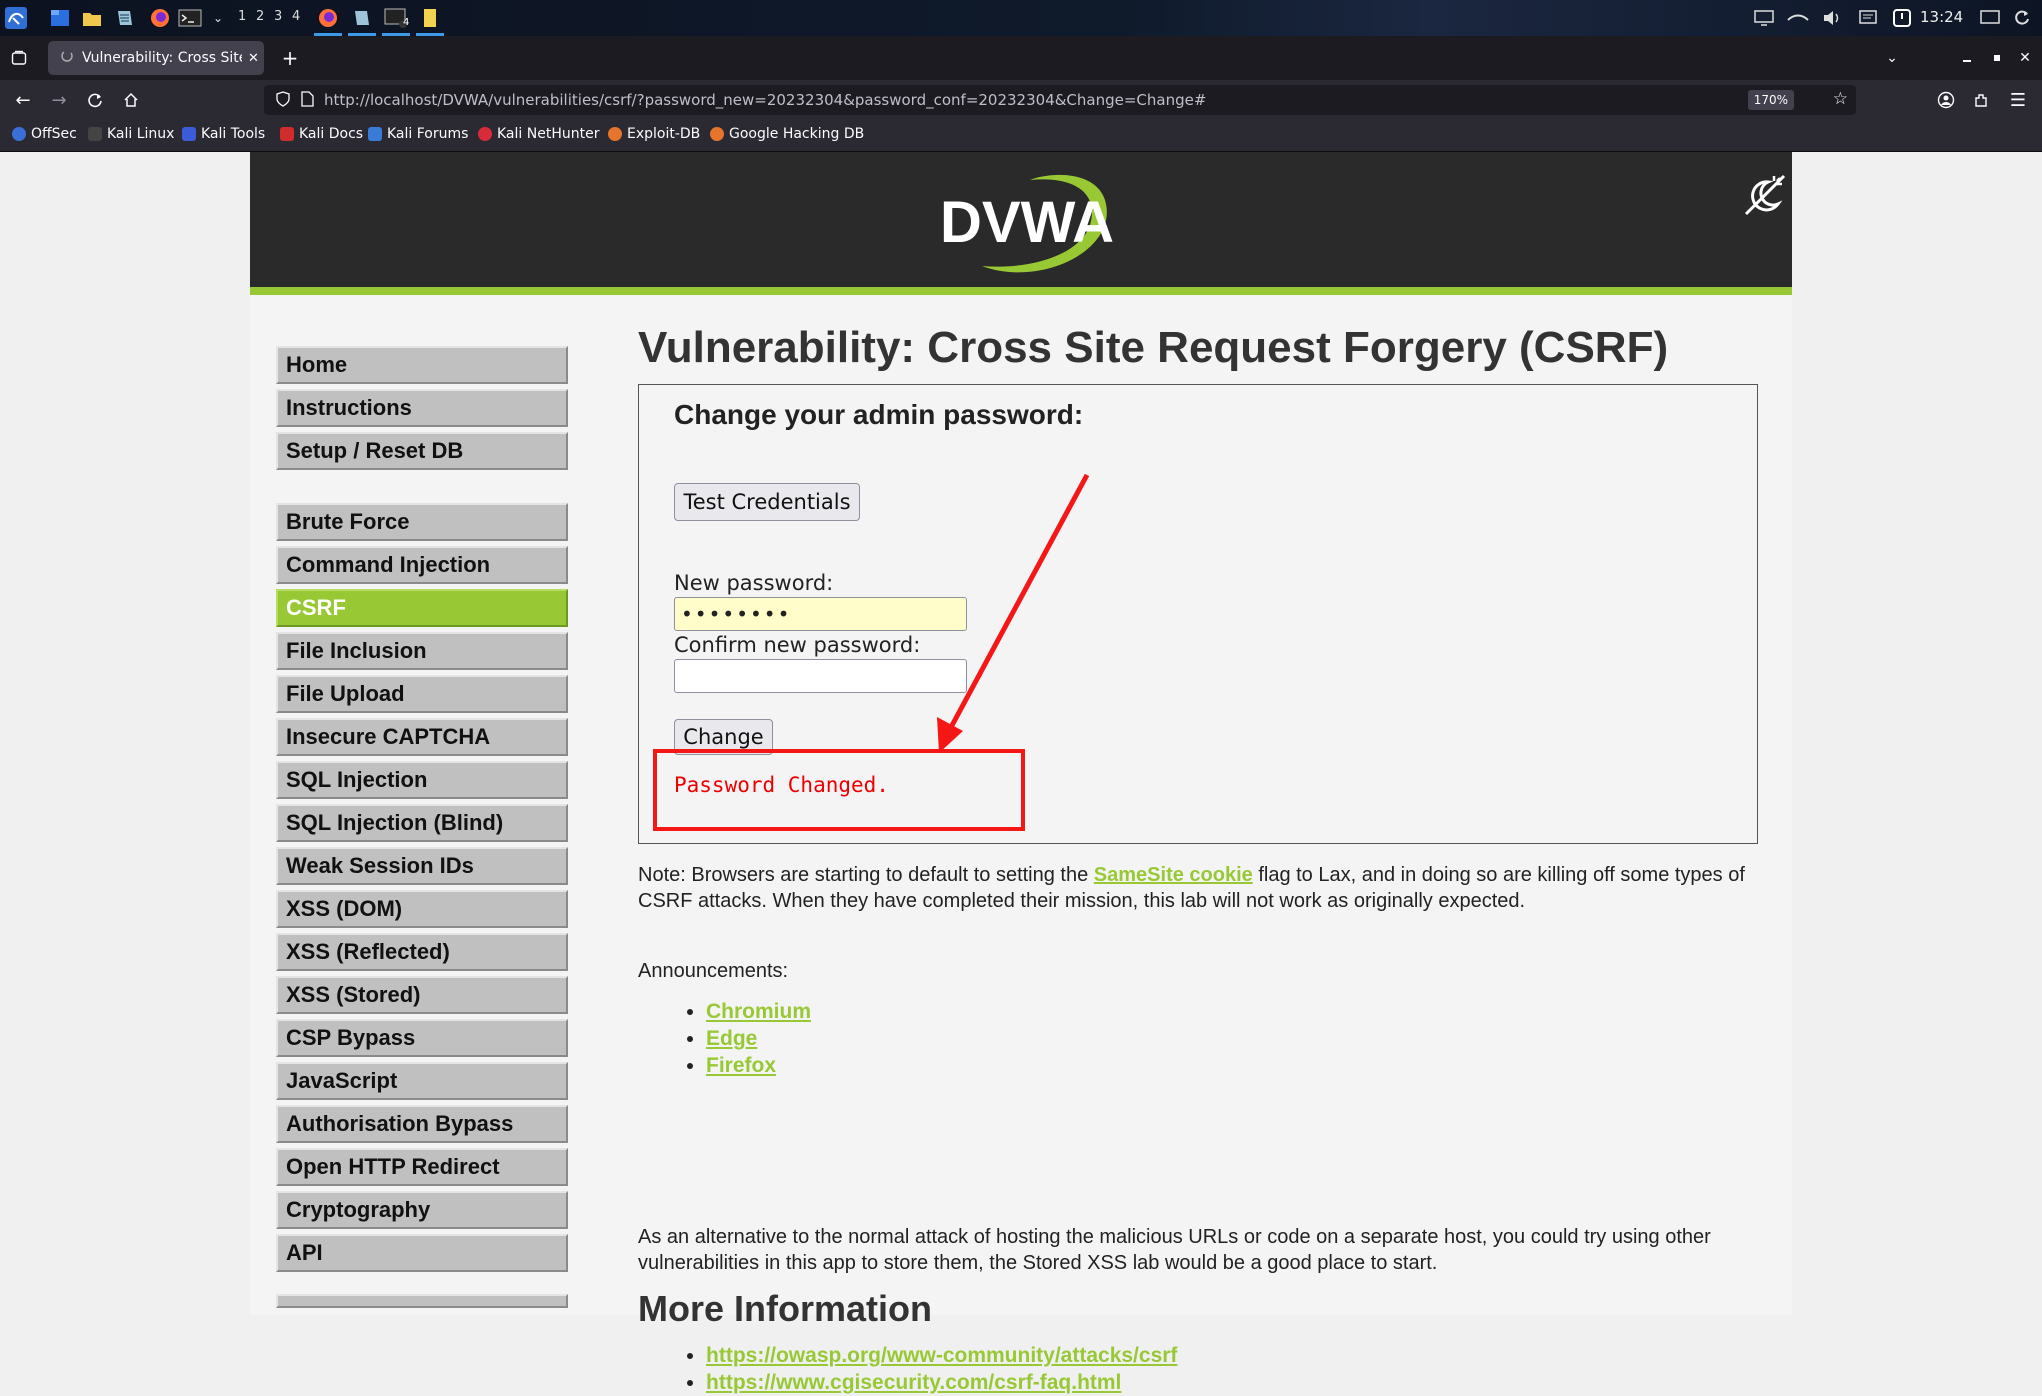 Image resolution: width=2042 pixels, height=1396 pixels. What do you see at coordinates (278, 16) in the screenshot?
I see `workspace-3: 3` at bounding box center [278, 16].